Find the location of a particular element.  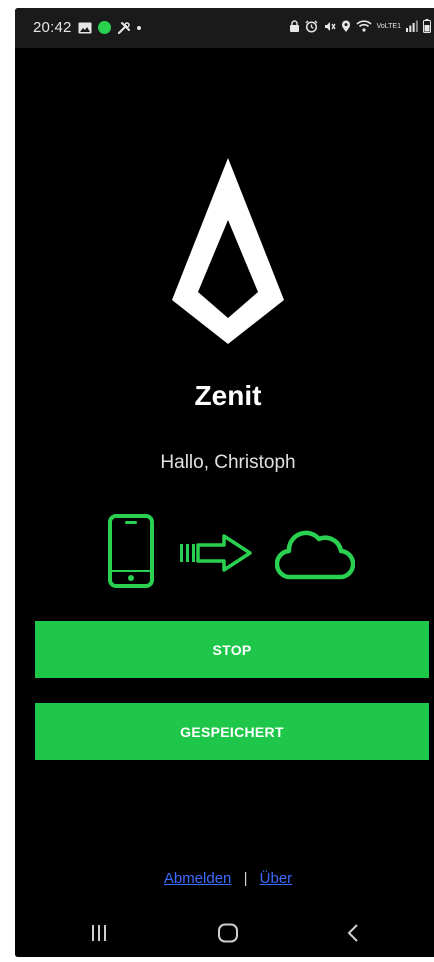

logout-link: Abmelden is located at coordinates (198, 878).